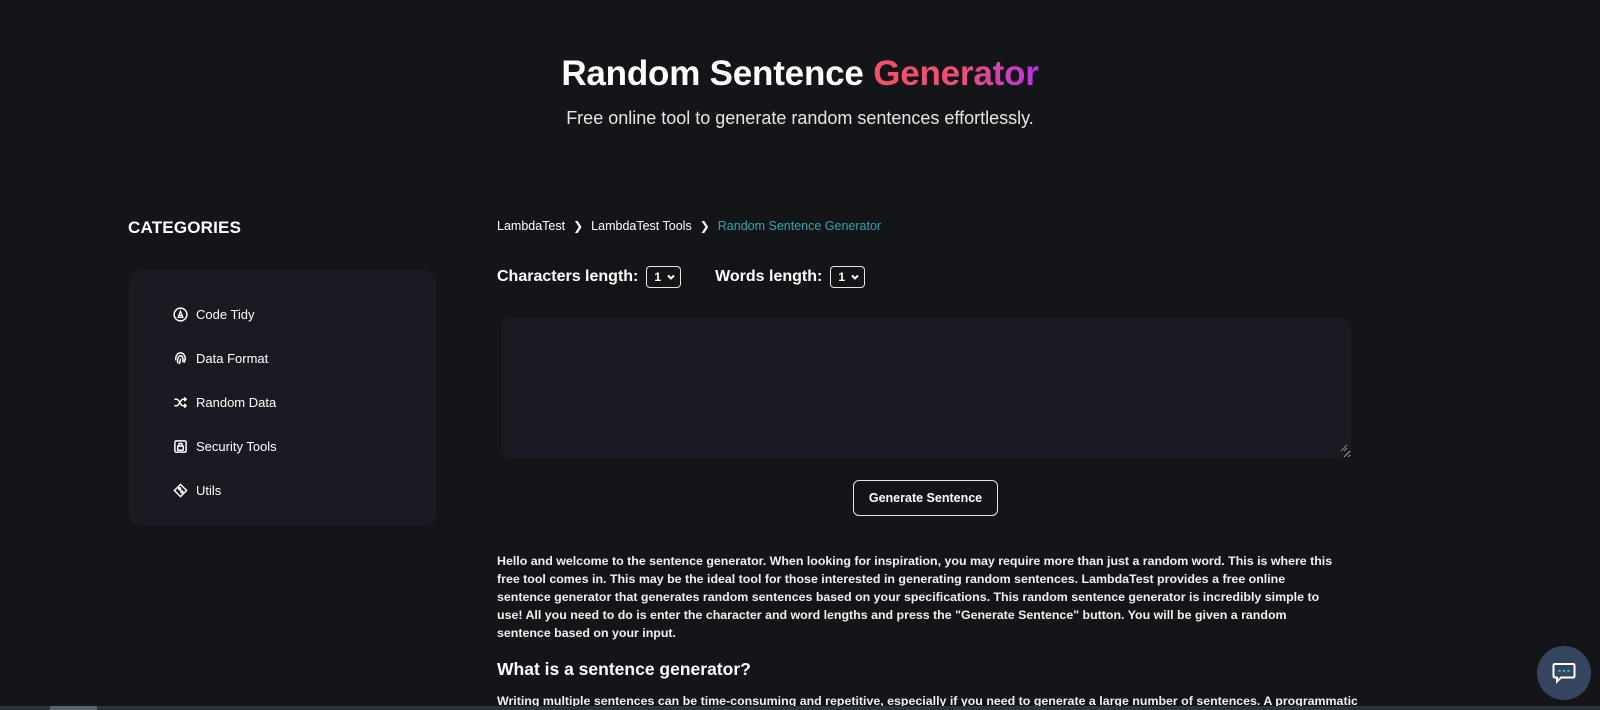 This screenshot has width=1600, height=710. What do you see at coordinates (799, 226) in the screenshot?
I see `breadcrumb-current: Random Sentence Generator` at bounding box center [799, 226].